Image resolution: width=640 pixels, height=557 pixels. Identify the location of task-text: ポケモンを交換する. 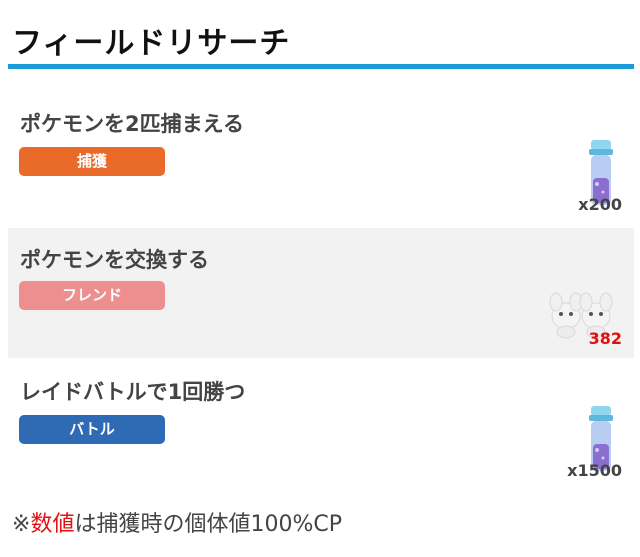
(114, 260).